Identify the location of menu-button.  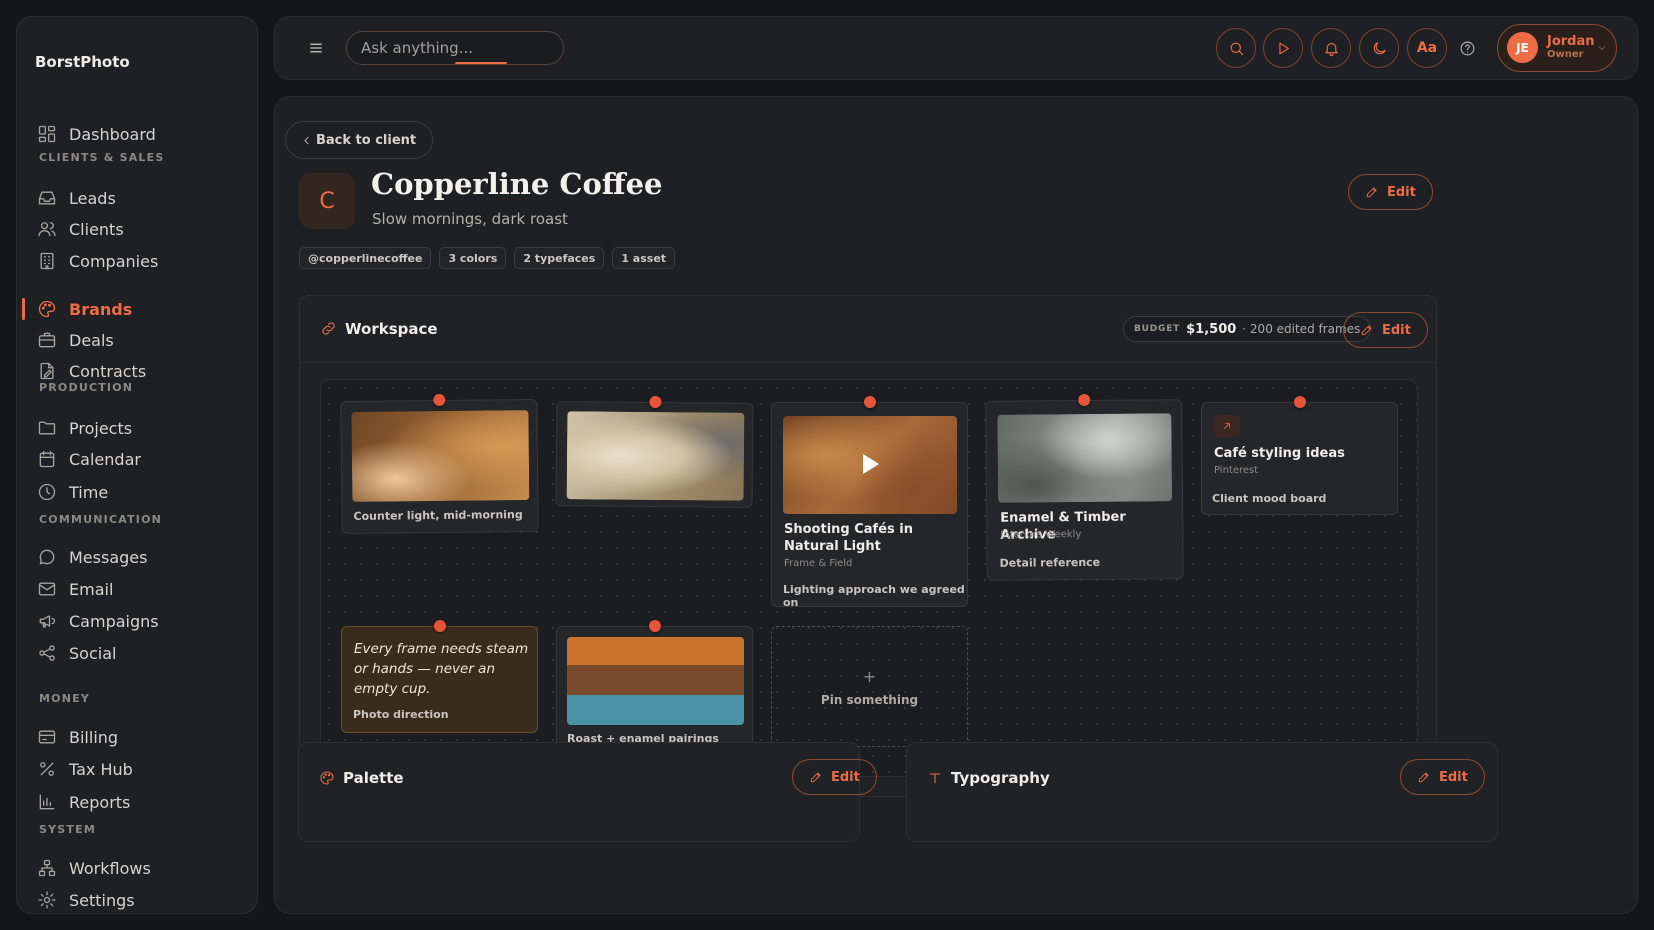
(316, 48).